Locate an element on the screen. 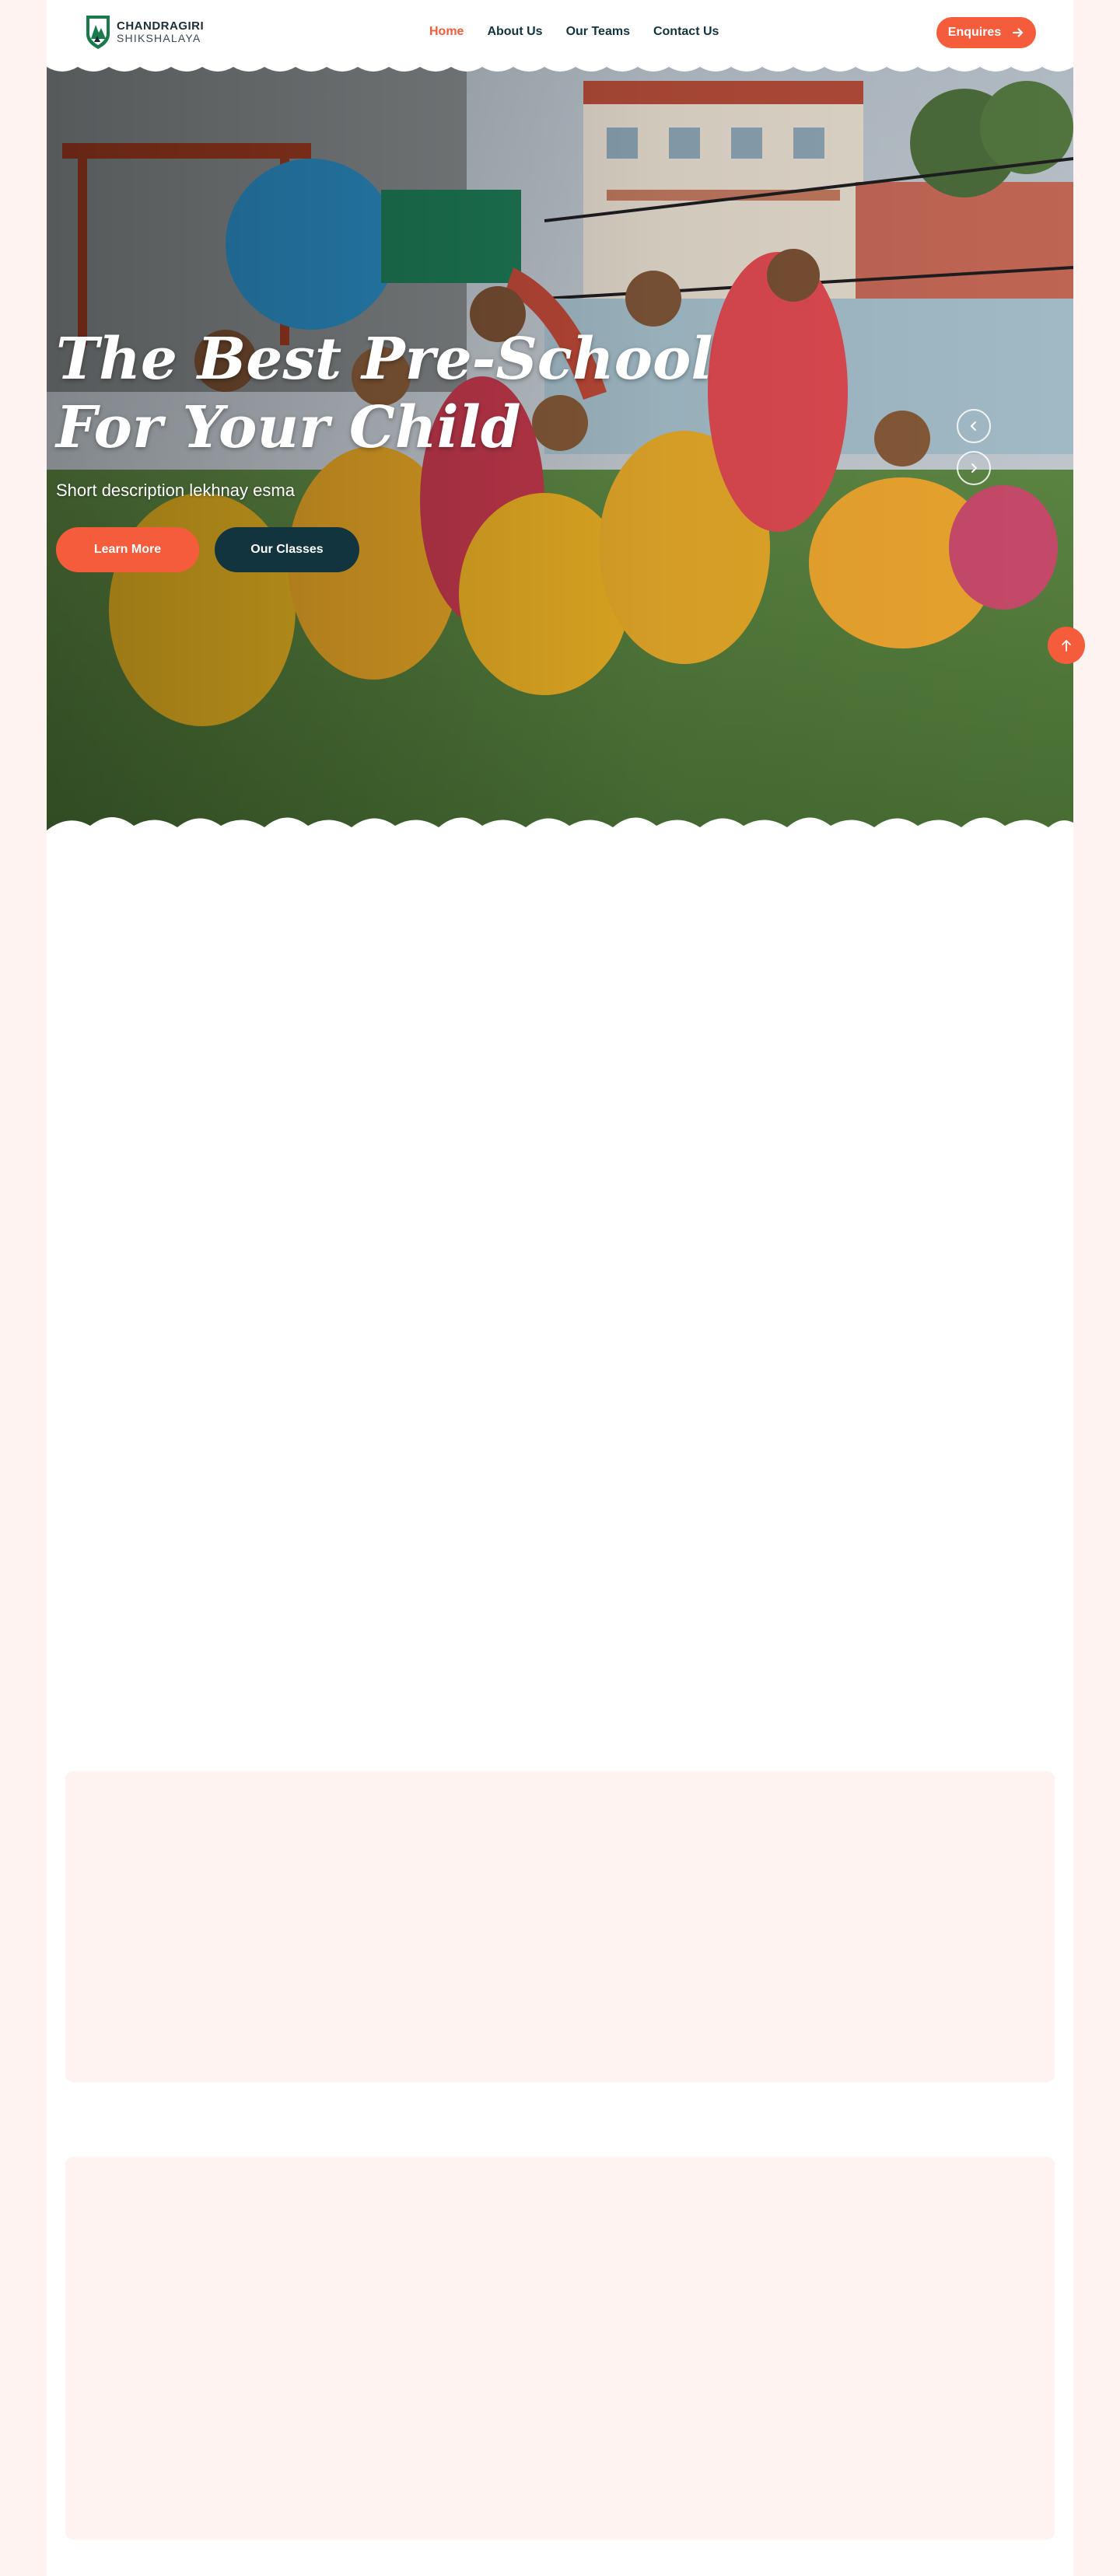 This screenshot has height=2576, width=1120. nav-item-home: Home is located at coordinates (447, 31).